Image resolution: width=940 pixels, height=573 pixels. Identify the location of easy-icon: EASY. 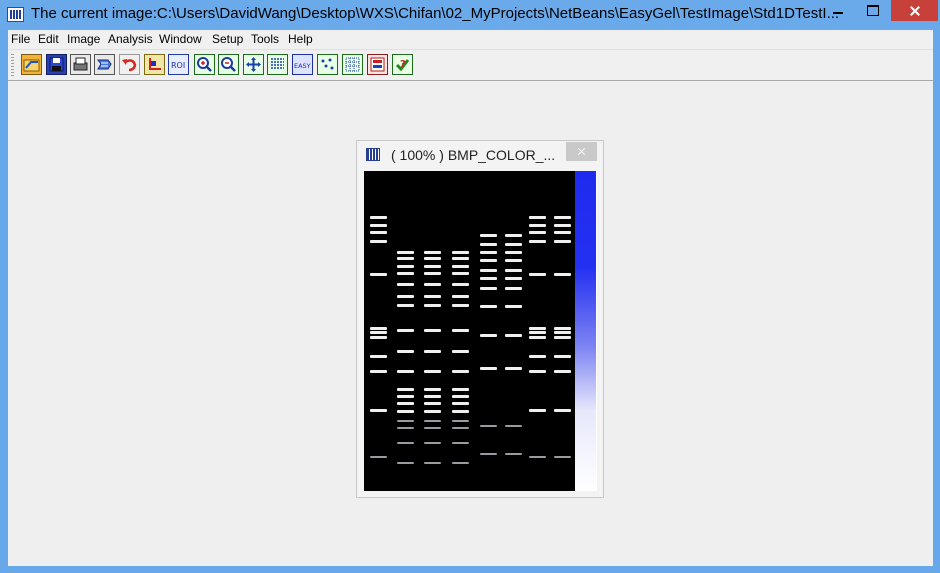
(302, 64).